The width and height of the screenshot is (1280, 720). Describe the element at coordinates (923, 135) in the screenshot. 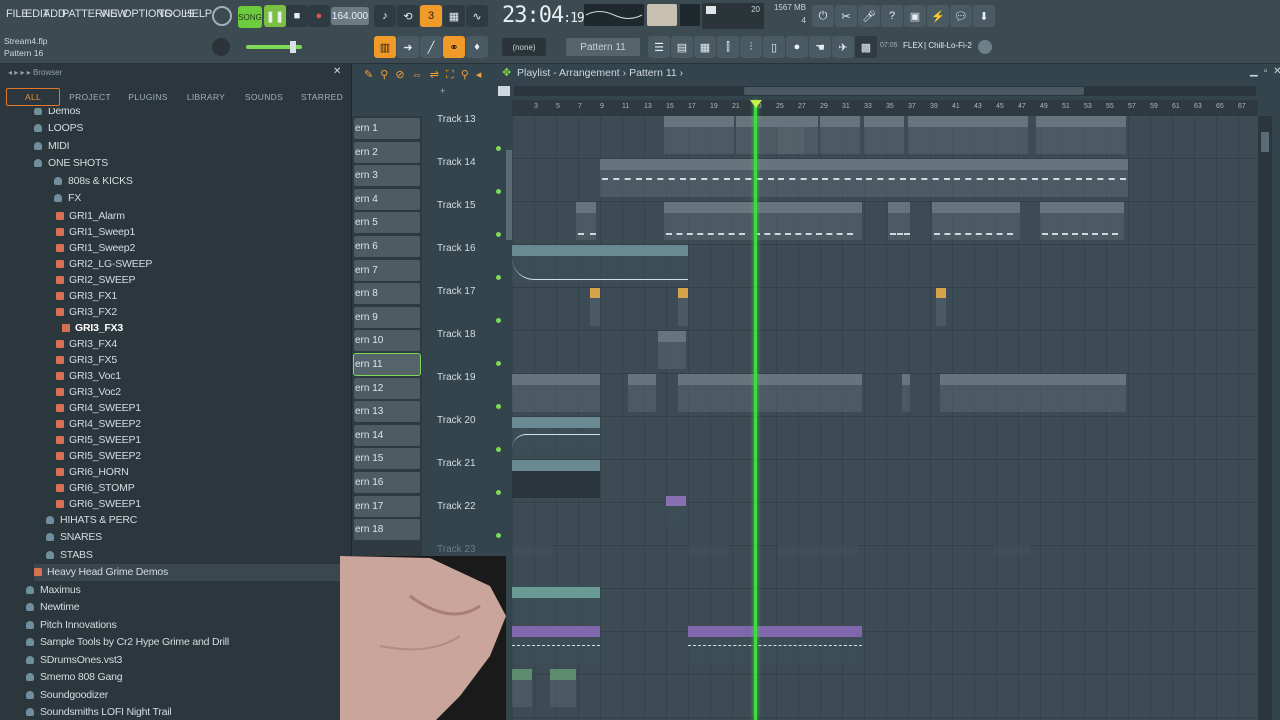

I see `playlist-clip: Patt..14` at that location.